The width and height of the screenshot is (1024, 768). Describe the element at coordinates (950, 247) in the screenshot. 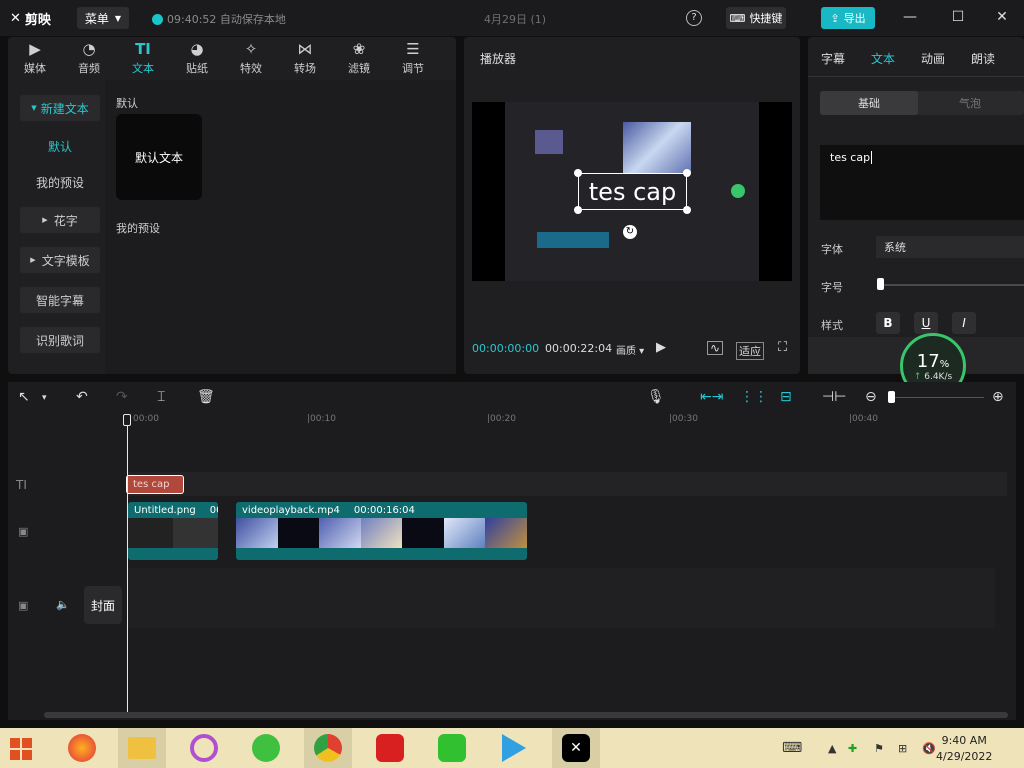

I see `font-select: 系统` at that location.